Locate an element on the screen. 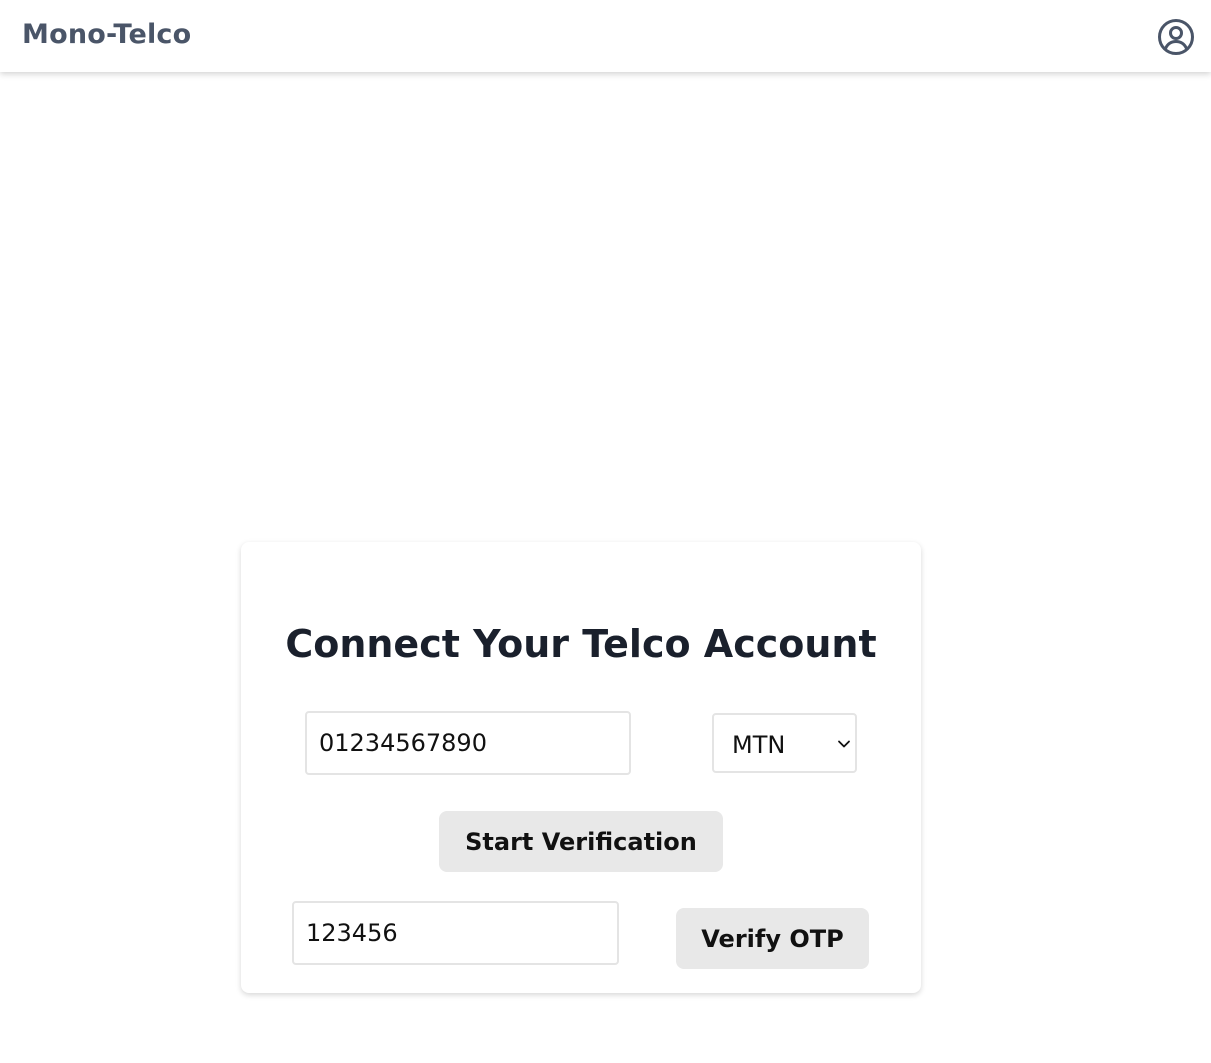 The height and width of the screenshot is (1063, 1211). network-select: MTN is located at coordinates (784, 743).